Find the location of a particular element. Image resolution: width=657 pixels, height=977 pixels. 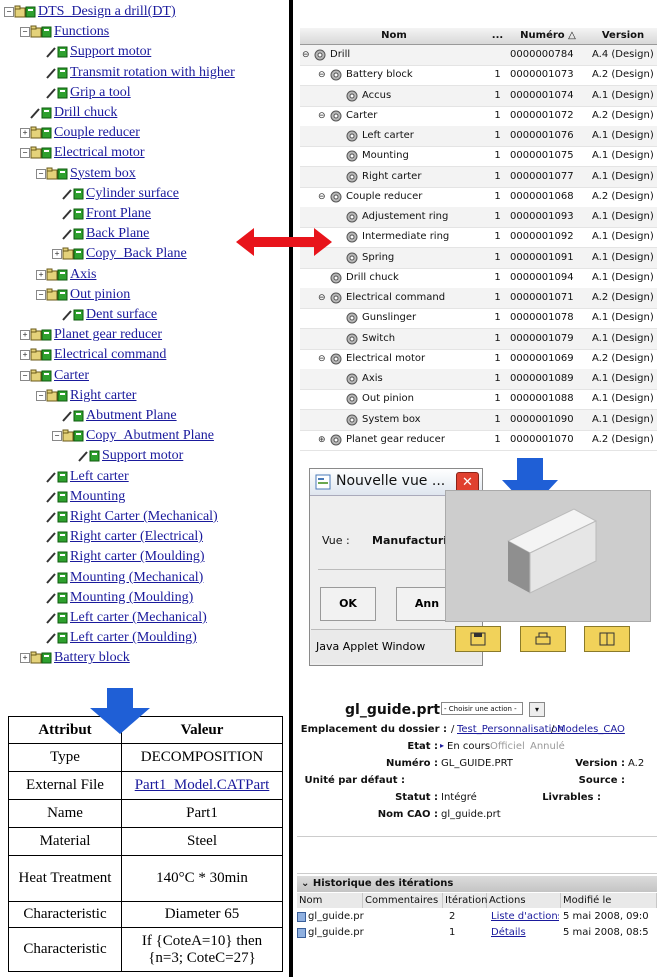

tree-node-label: Battery block is located at coordinates (92, 658).